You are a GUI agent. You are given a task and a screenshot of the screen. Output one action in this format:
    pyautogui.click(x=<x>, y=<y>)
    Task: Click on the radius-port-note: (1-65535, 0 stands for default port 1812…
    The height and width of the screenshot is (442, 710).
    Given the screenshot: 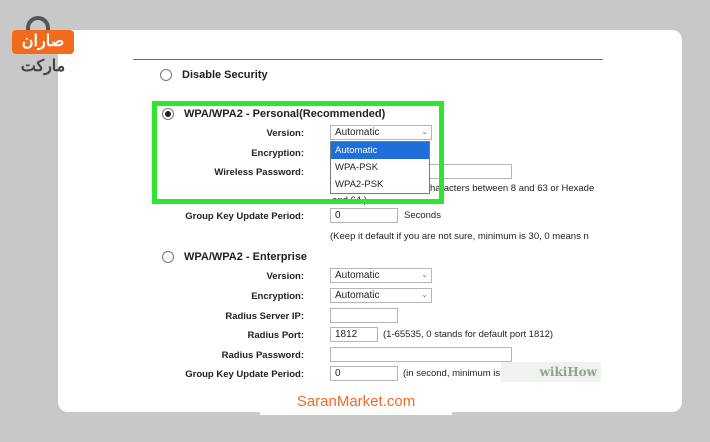 What is the action you would take?
    pyautogui.click(x=468, y=334)
    